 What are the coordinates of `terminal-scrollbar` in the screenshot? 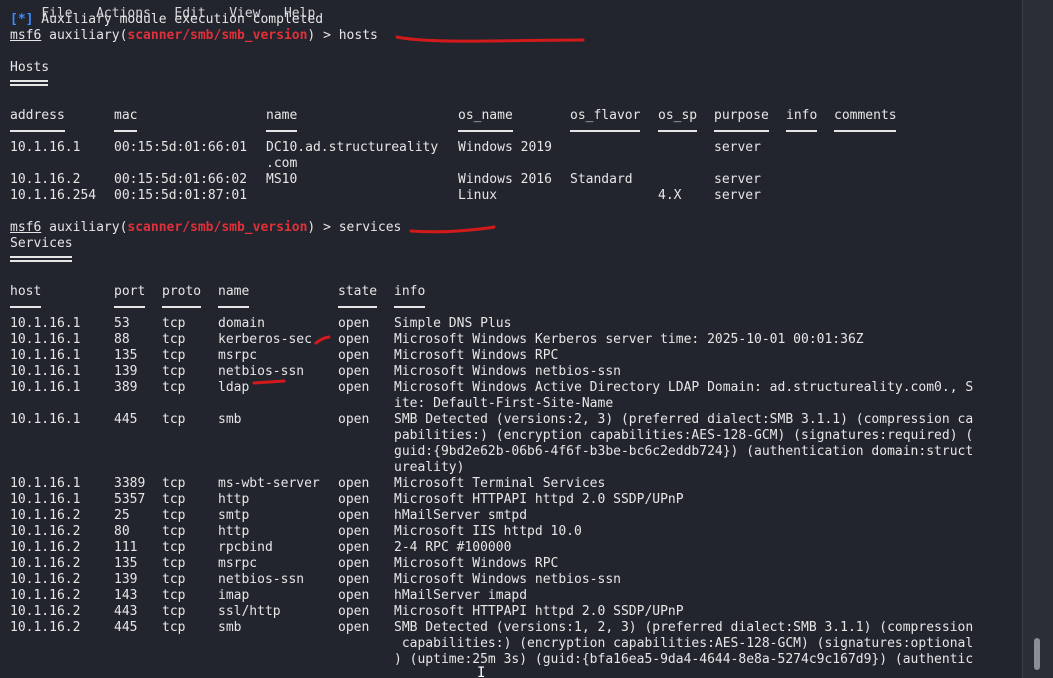 It's located at (1037, 339).